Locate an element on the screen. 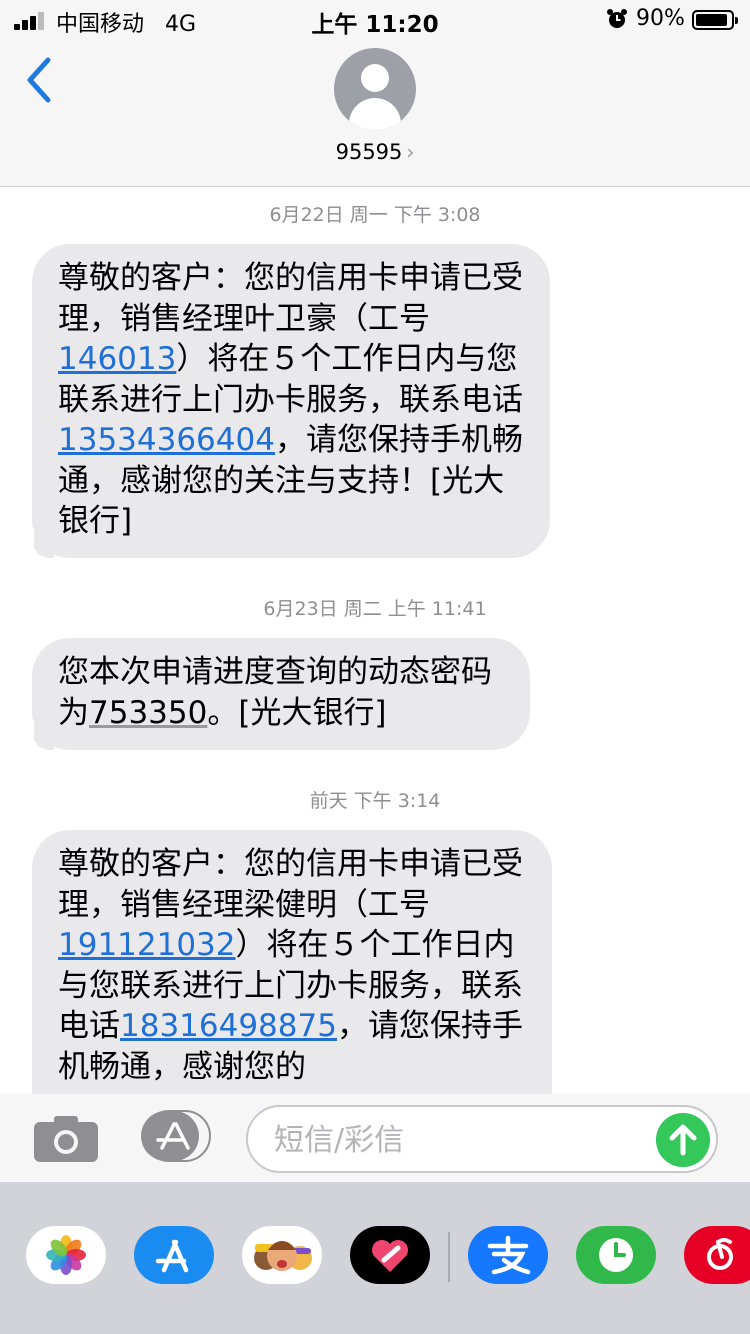 The height and width of the screenshot is (1334, 750). battery-icon is located at coordinates (715, 20).